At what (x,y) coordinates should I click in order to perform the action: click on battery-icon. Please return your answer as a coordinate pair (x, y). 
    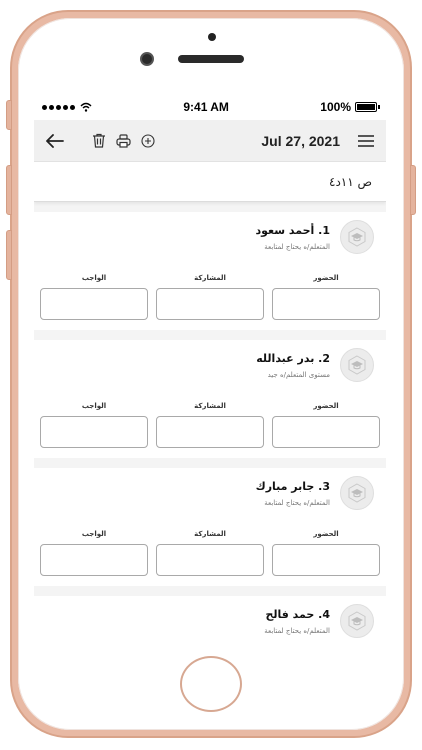
    Looking at the image, I should click on (366, 107).